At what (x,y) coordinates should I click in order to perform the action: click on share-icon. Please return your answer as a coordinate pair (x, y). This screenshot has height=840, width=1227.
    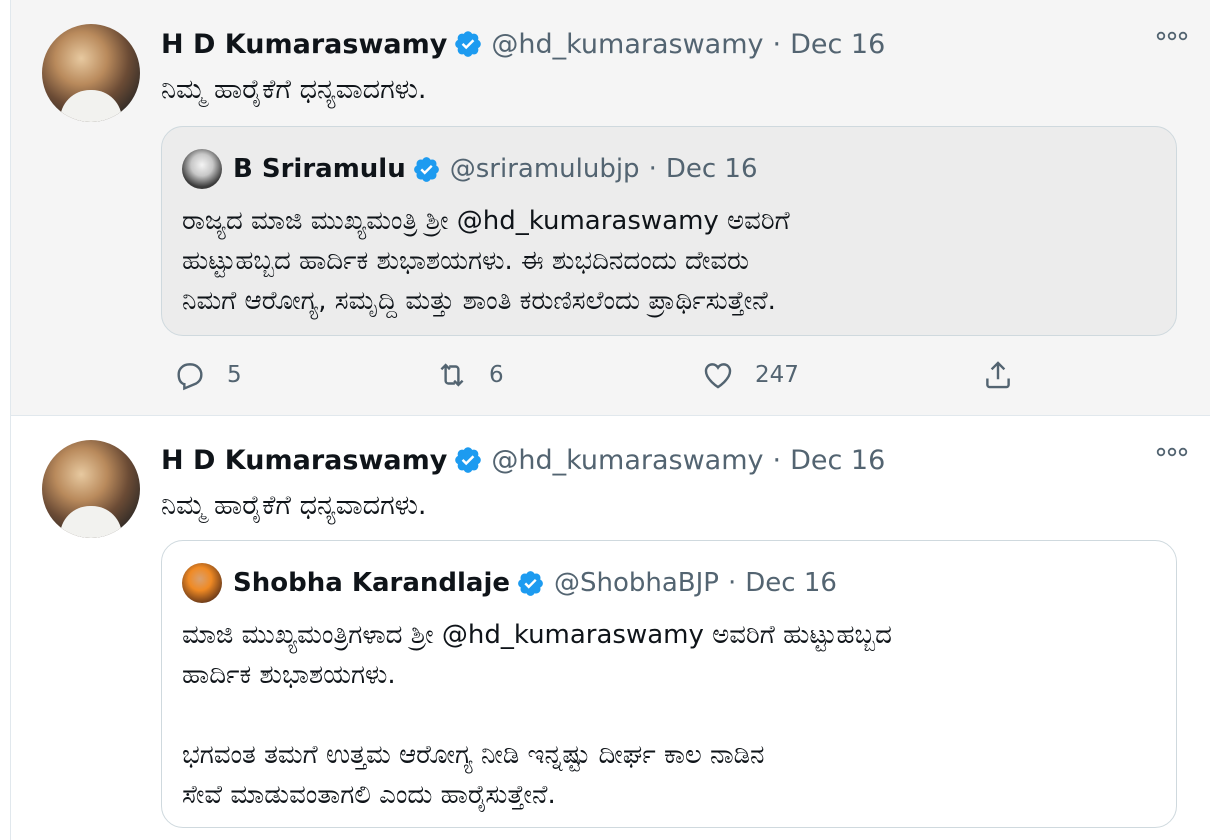
    Looking at the image, I should click on (998, 375).